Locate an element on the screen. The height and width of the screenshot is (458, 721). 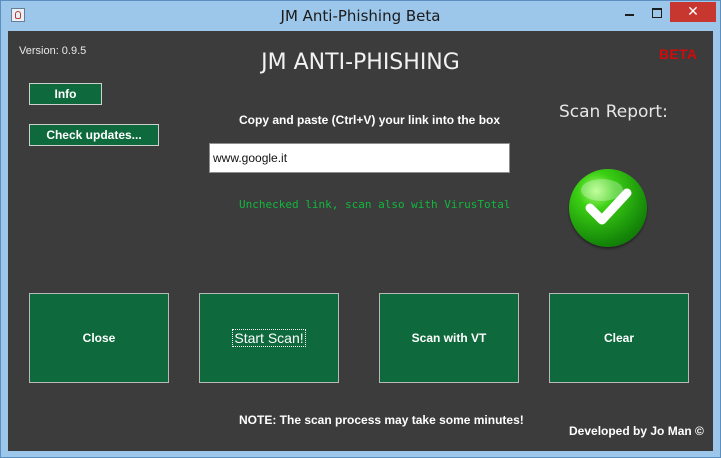
window-close-button: ✕ is located at coordinates (693, 12).